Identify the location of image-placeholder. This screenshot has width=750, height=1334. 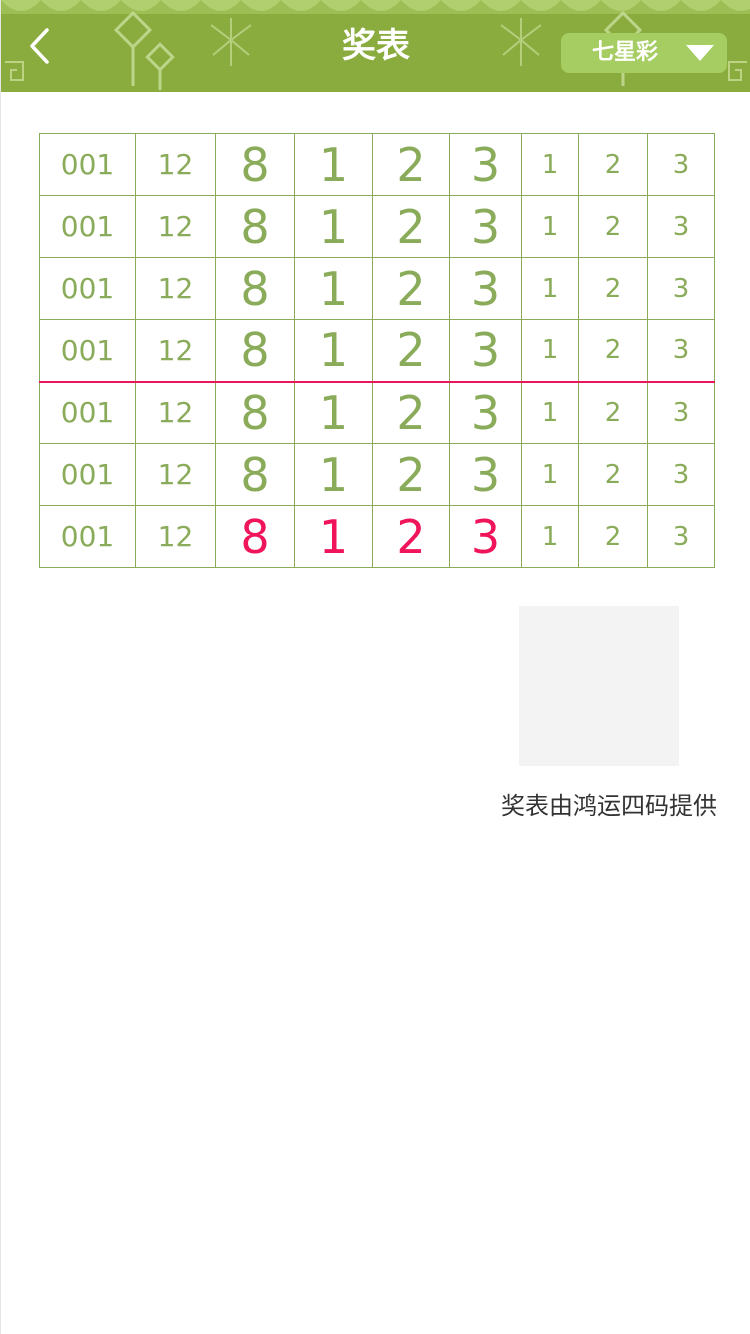
(599, 686).